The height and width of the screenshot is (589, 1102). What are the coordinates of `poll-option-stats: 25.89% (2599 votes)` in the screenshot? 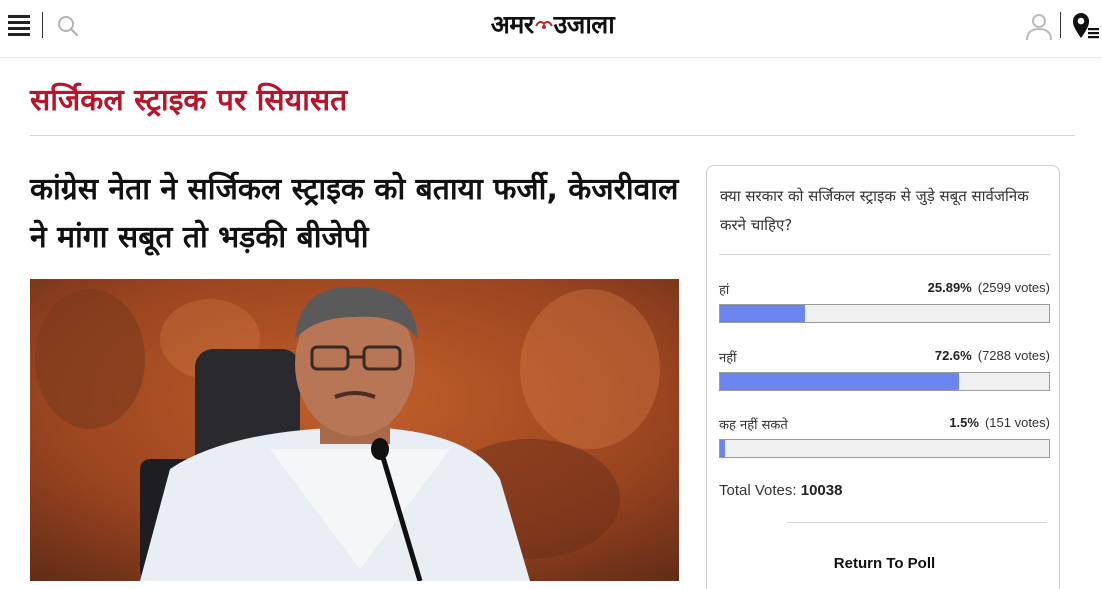 It's located at (989, 287).